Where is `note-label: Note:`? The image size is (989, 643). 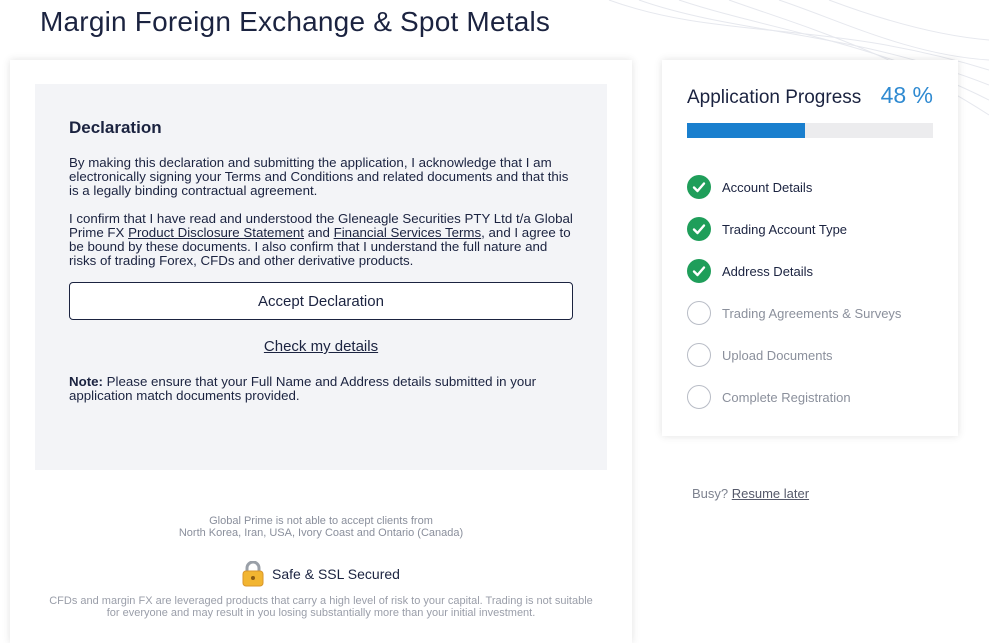 note-label: Note: is located at coordinates (86, 381).